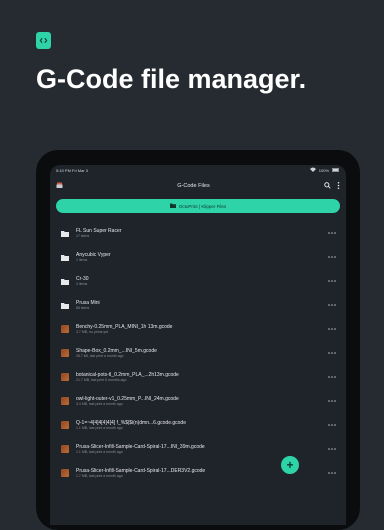 The width and height of the screenshot is (384, 530). I want to click on source-filter-chip: OctoPrint | Klipper Files, so click(198, 206).